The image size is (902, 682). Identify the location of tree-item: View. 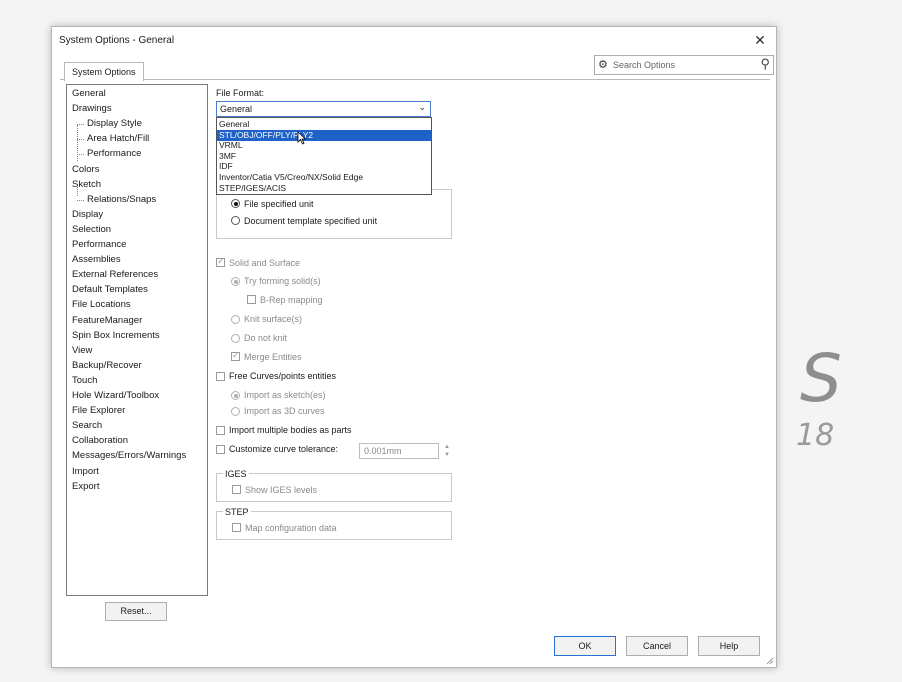
(82, 350).